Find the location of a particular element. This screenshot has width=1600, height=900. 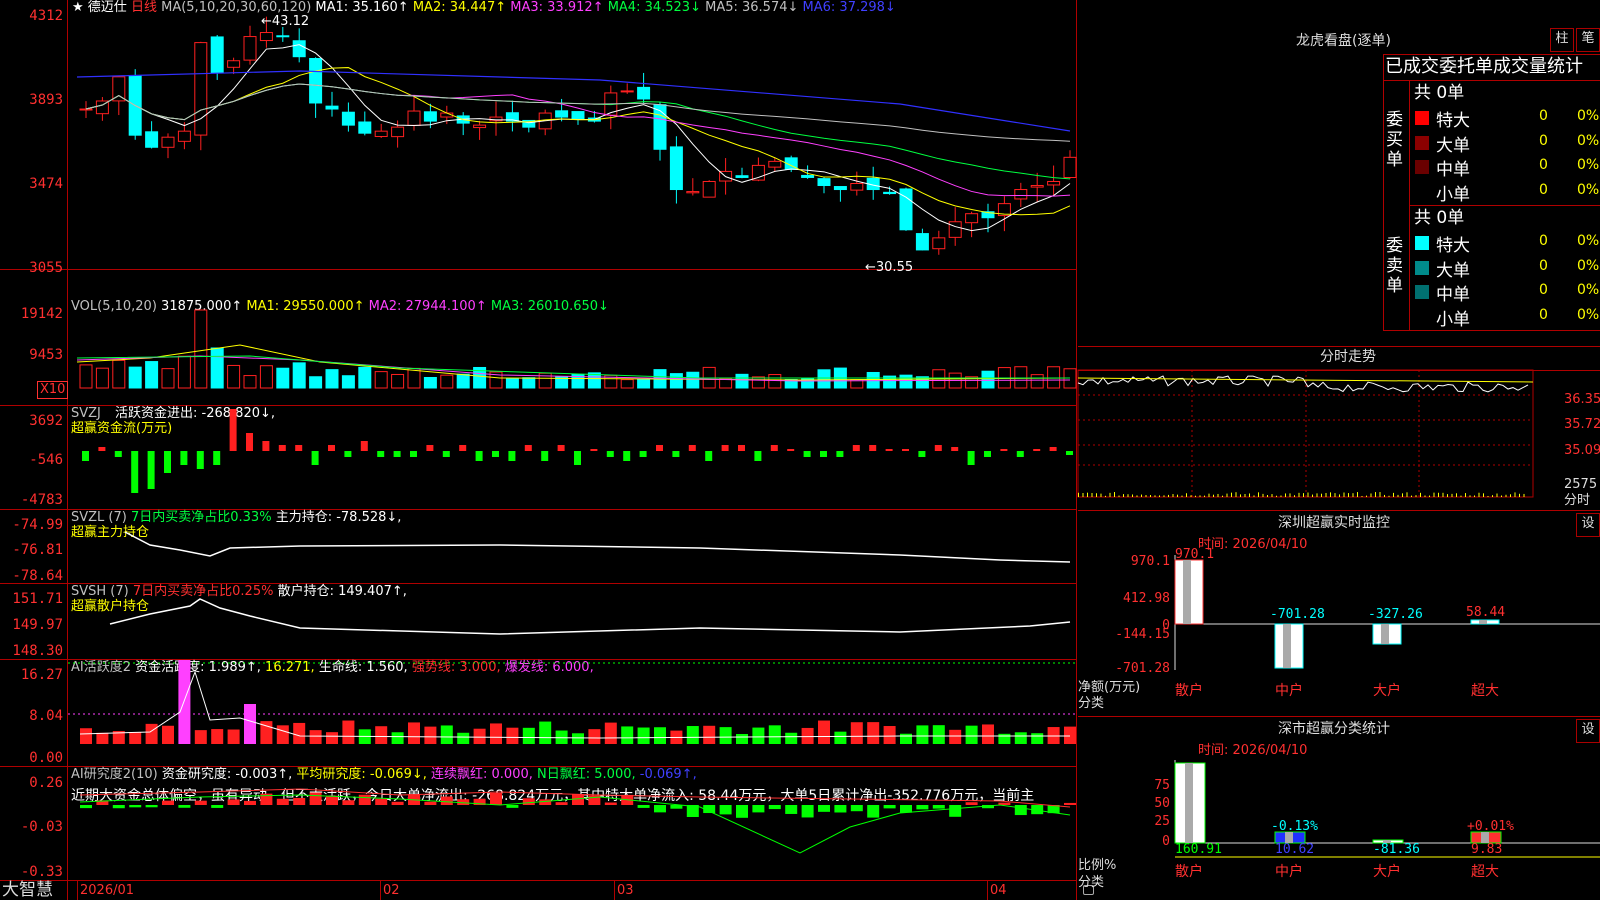

monitor-bar-value: -701.28 is located at coordinates (1297, 614).